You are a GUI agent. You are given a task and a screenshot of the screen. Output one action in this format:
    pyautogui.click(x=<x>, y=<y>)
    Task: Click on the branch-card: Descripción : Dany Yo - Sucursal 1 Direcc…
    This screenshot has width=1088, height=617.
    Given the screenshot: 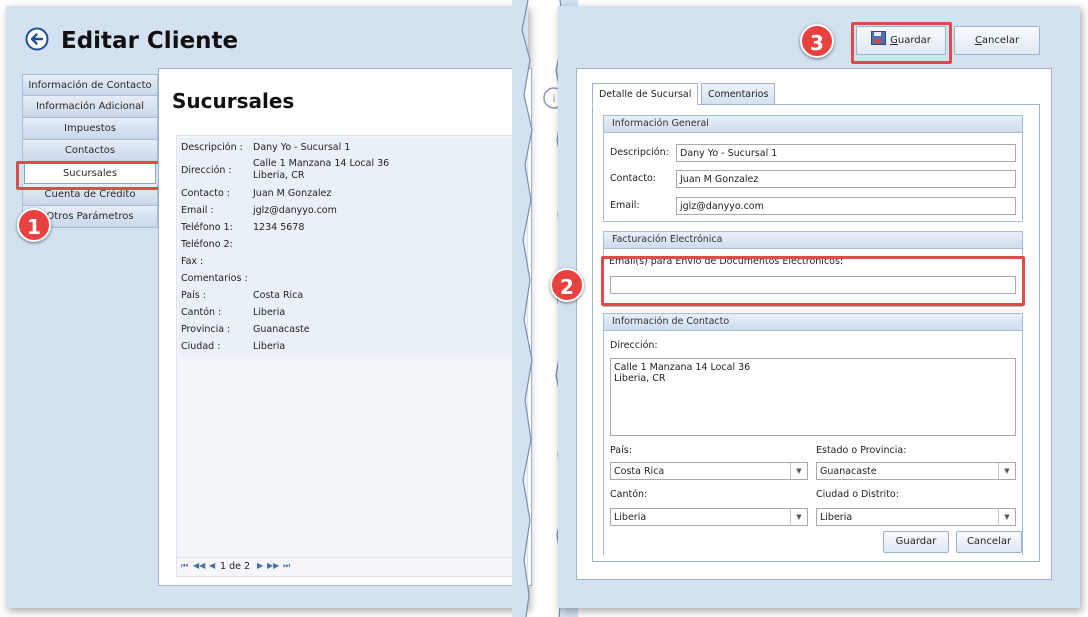 What is the action you would take?
    pyautogui.click(x=351, y=247)
    